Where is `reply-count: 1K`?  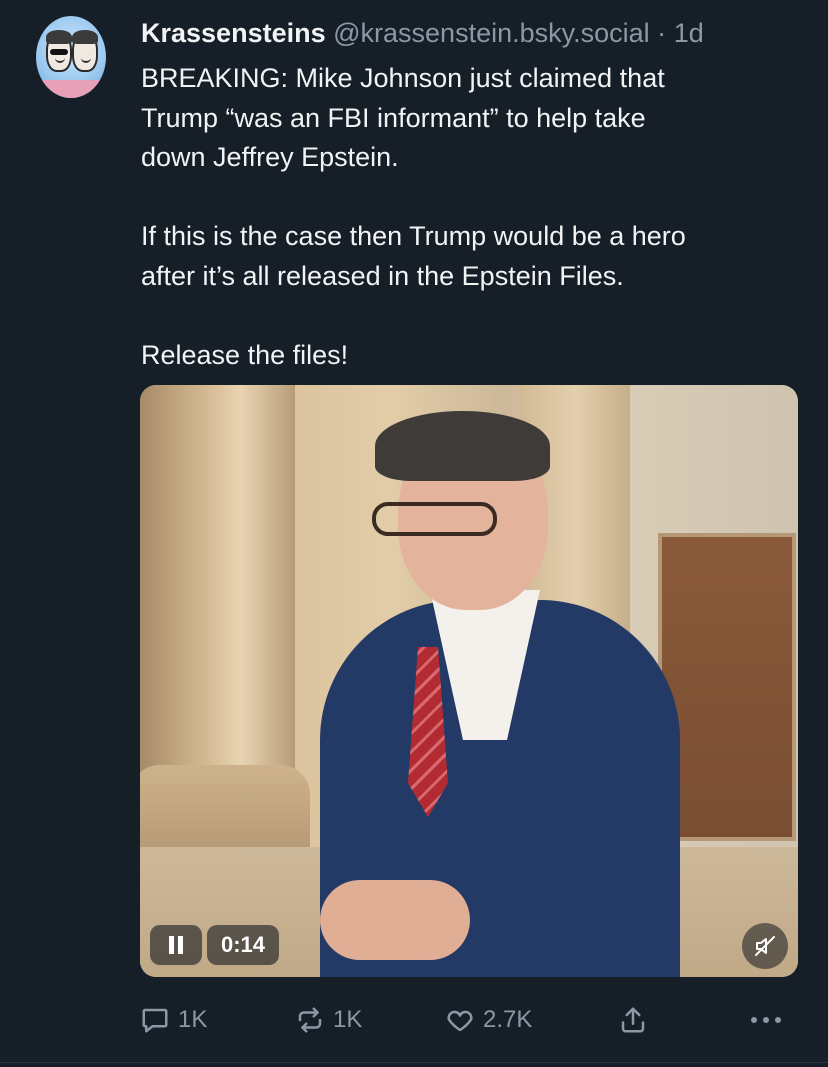
reply-count: 1K is located at coordinates (193, 1019).